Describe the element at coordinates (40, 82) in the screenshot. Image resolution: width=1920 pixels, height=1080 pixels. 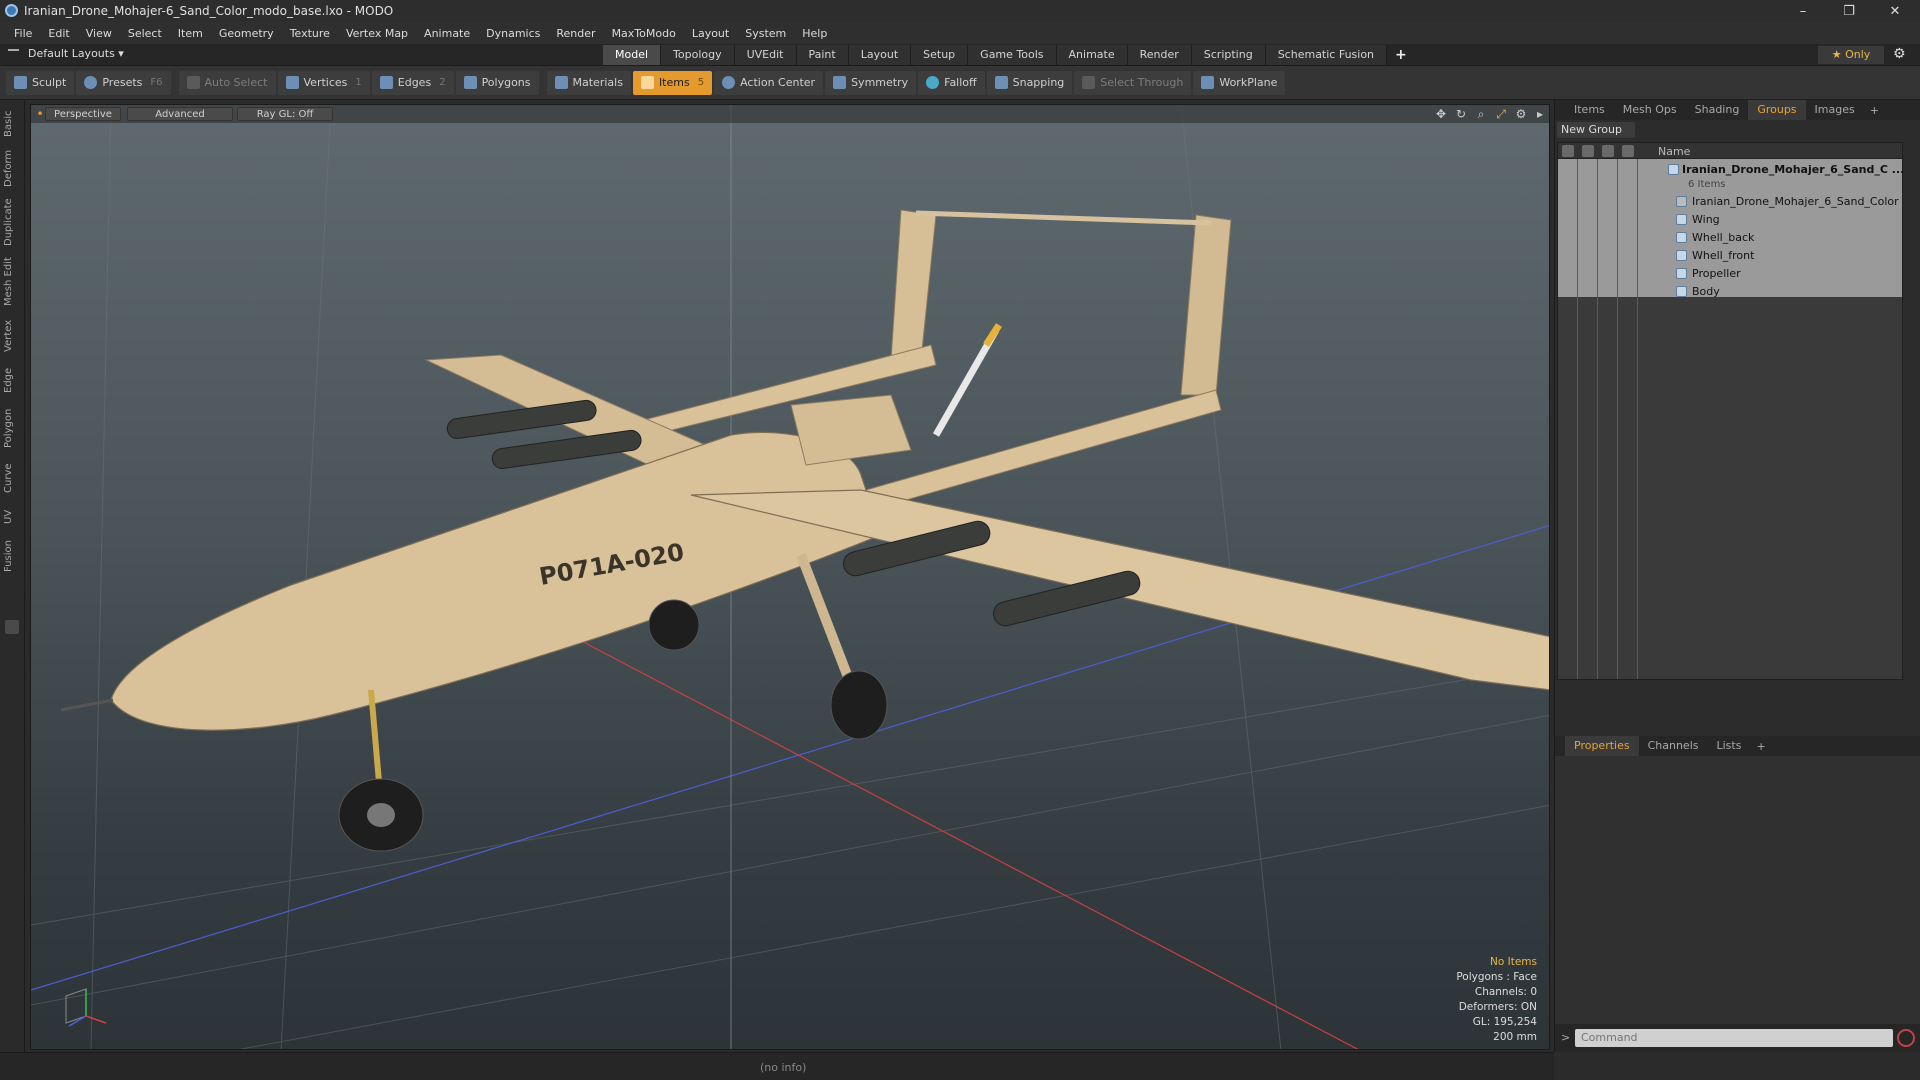
I see `sculpt-button: Sculpt` at that location.